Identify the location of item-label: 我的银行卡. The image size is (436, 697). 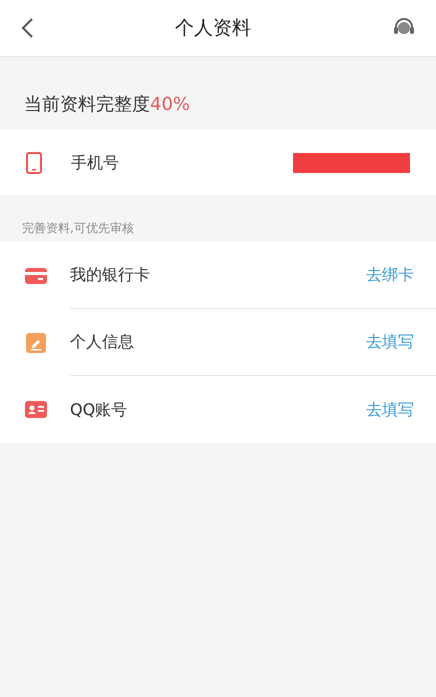
(110, 275).